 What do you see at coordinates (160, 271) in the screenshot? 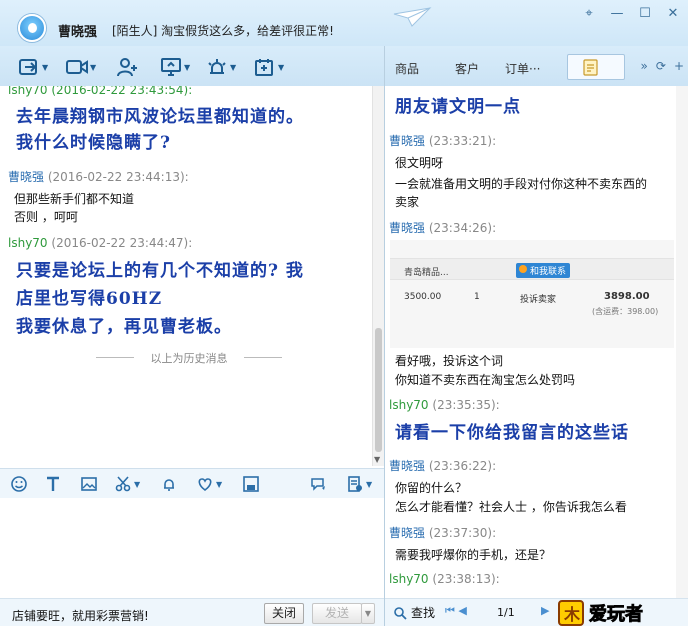
I see `message-big-line: 只要是论坛上的有几个不知道的? 我` at bounding box center [160, 271].